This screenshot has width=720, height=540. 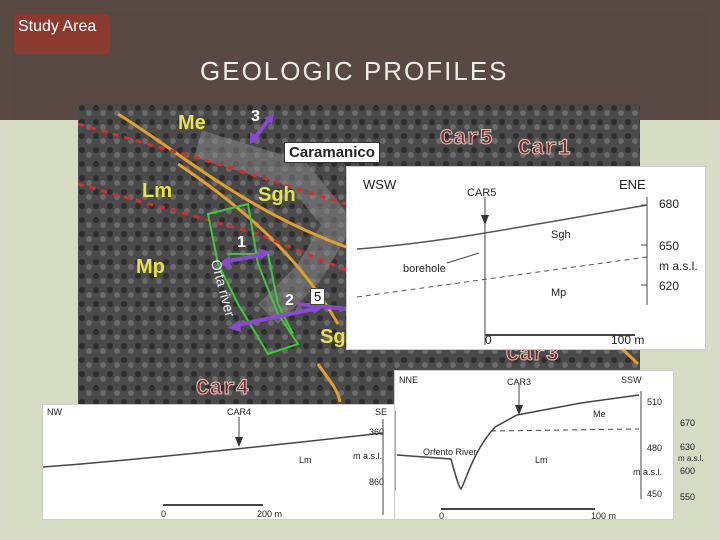 What do you see at coordinates (223, 389) in the screenshot?
I see `car4-label: Car4` at bounding box center [223, 389].